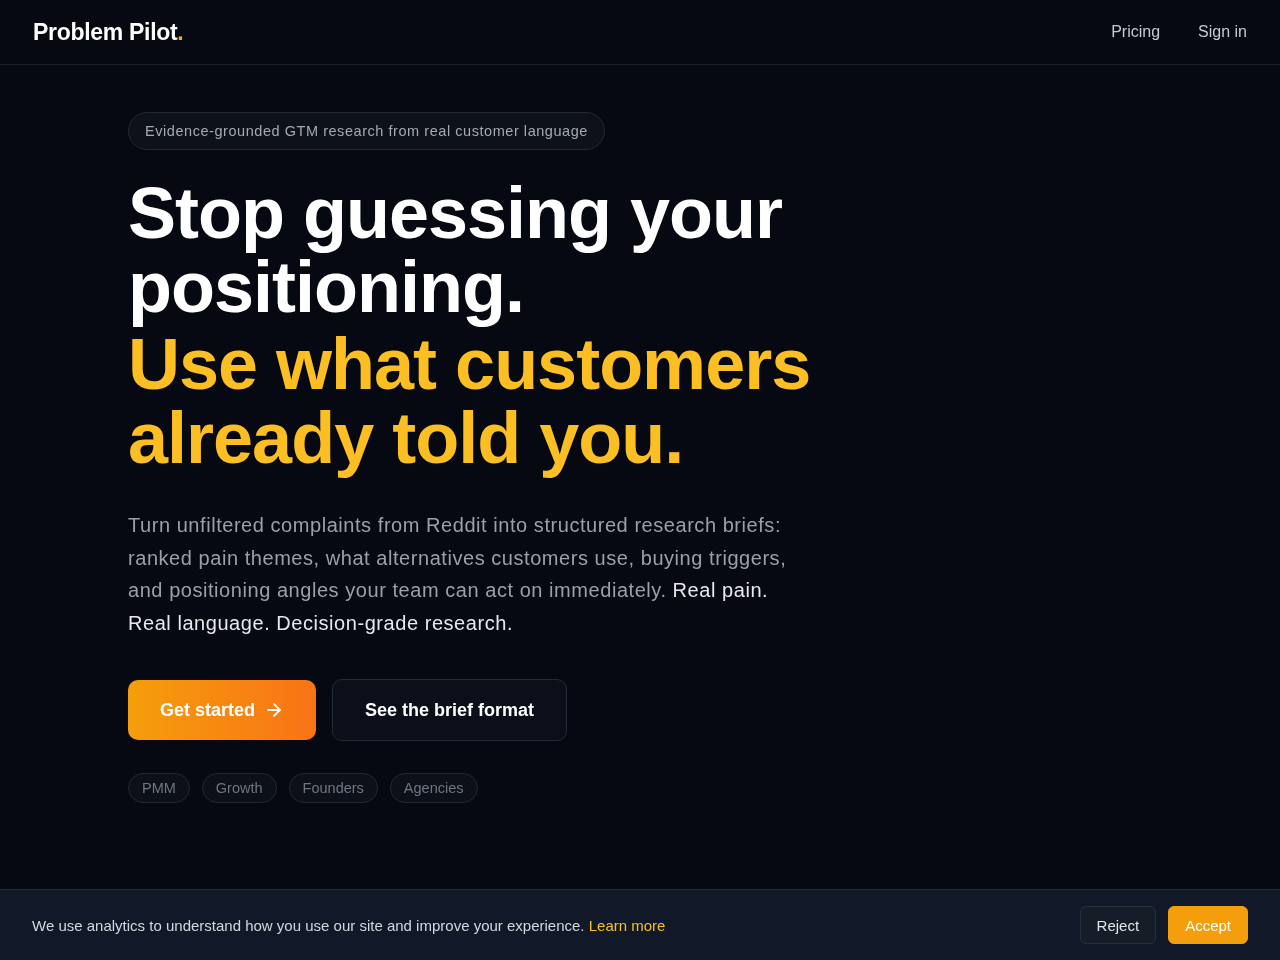  What do you see at coordinates (433, 788) in the screenshot?
I see `audience-tag: Agencies` at bounding box center [433, 788].